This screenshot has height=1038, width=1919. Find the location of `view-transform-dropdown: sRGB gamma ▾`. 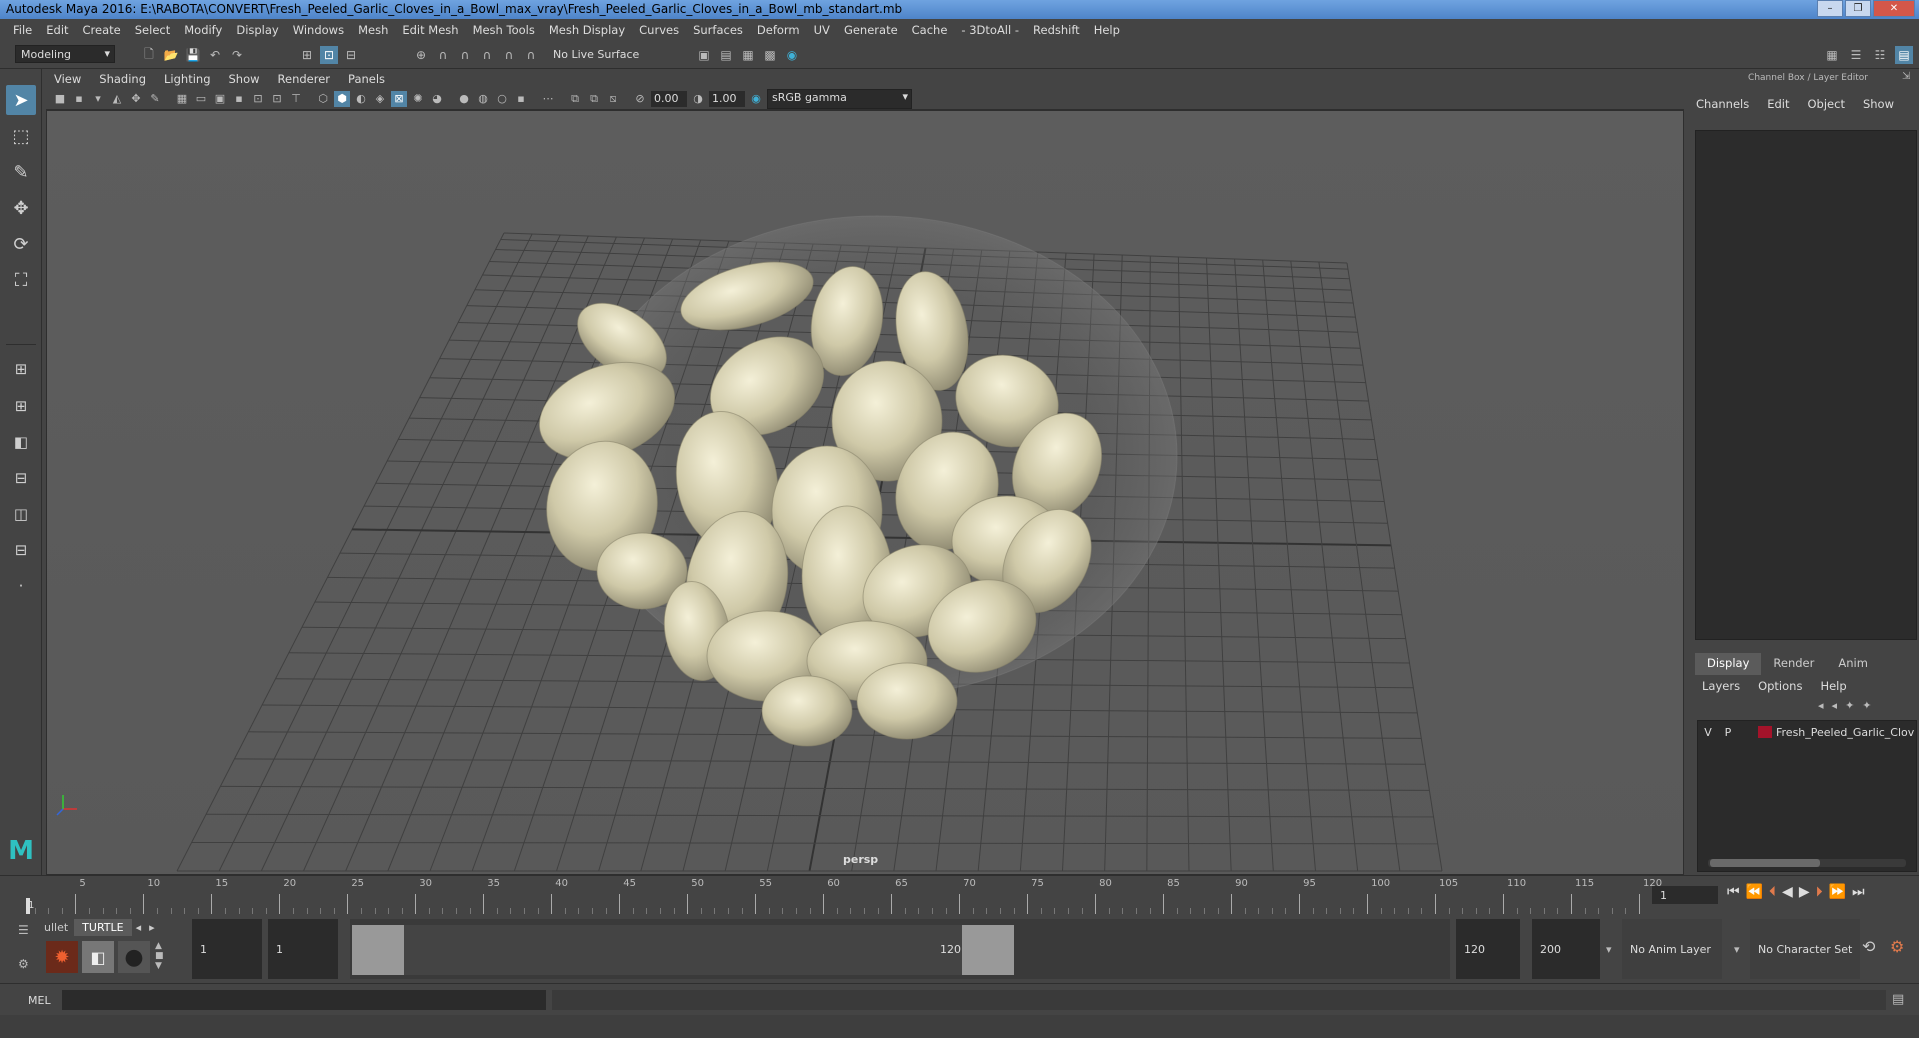

view-transform-dropdown: sRGB gamma ▾ is located at coordinates (839, 98).